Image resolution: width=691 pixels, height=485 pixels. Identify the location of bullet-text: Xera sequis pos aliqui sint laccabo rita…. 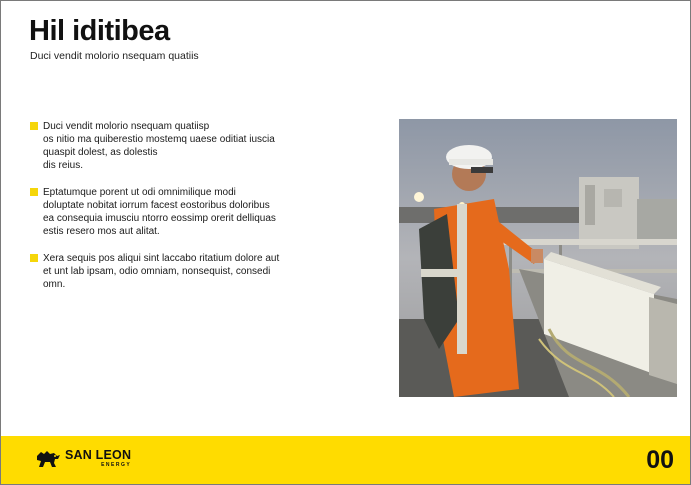
(161, 271).